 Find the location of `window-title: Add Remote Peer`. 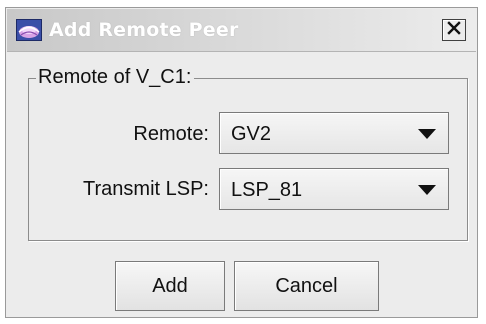

window-title: Add Remote Peer is located at coordinates (144, 30).